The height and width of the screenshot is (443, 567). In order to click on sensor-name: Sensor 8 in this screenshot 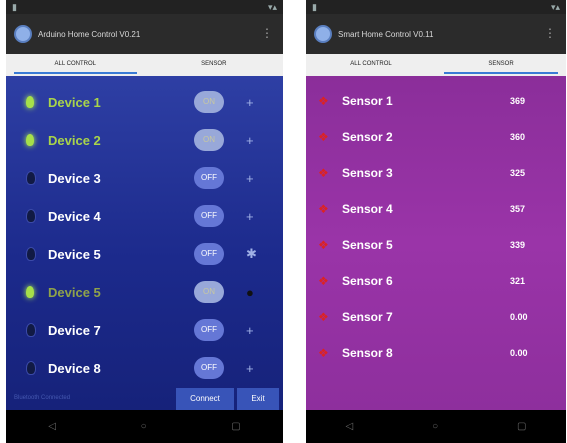, I will do `click(367, 353)`.